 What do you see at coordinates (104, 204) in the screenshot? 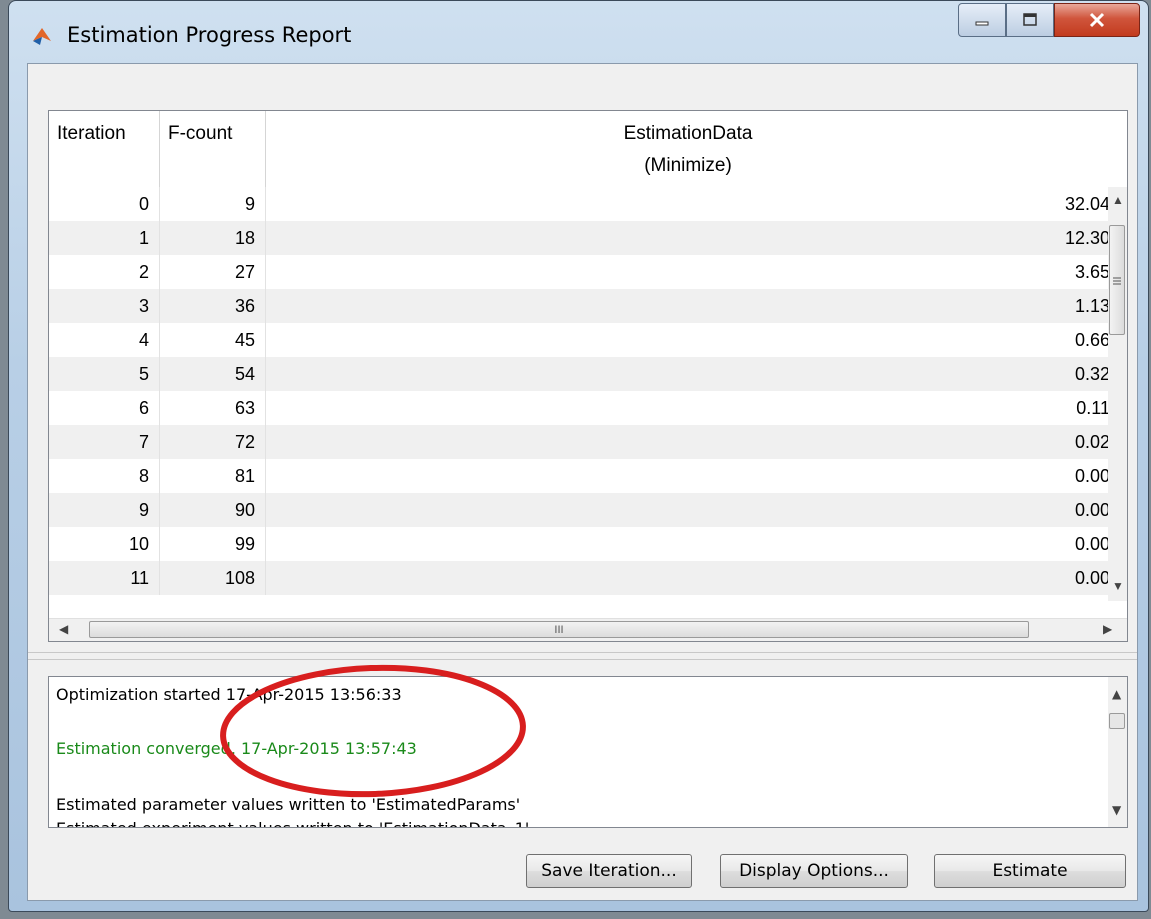
I see `iteration-cell: 0` at bounding box center [104, 204].